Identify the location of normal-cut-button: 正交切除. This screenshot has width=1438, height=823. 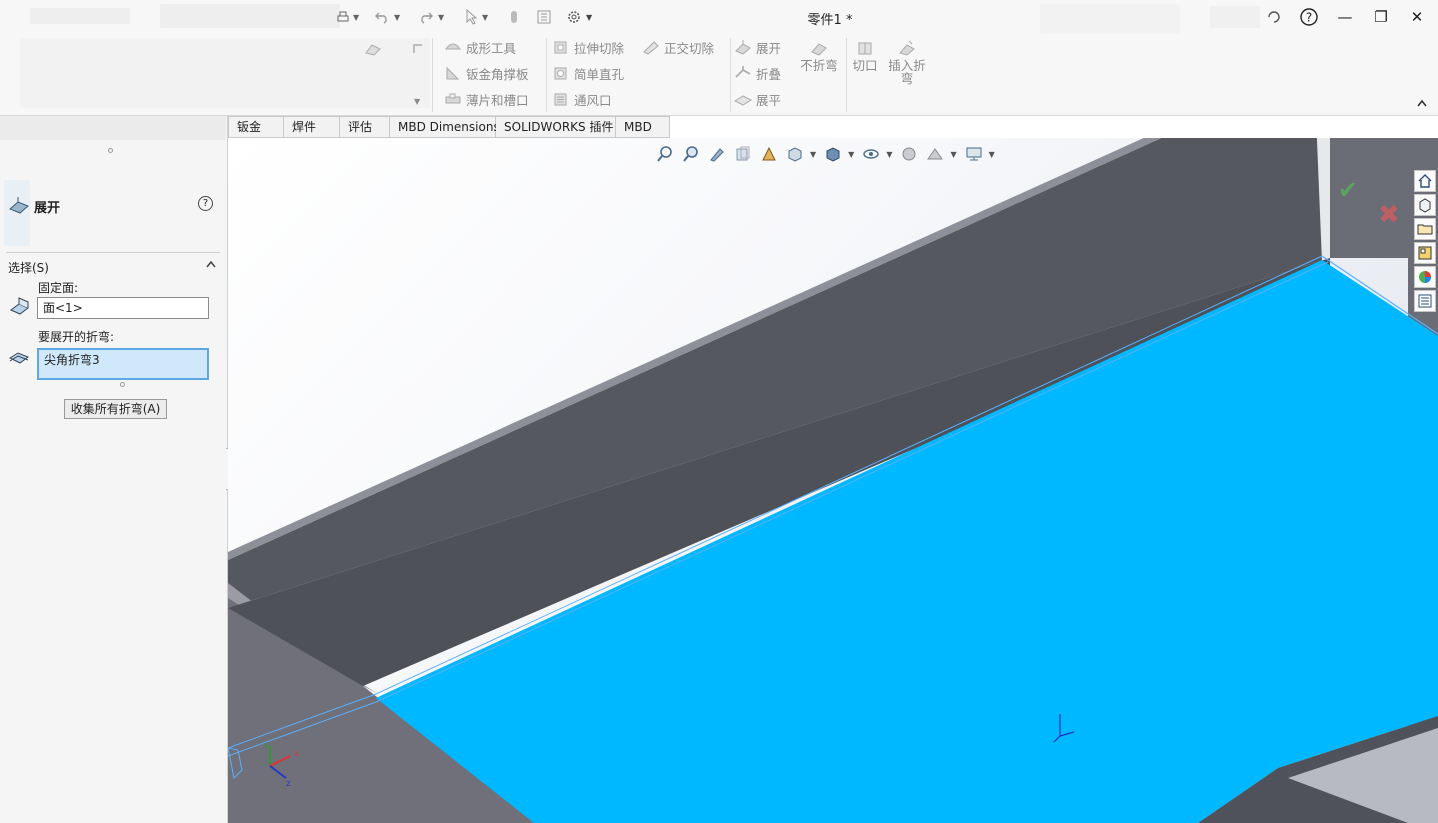
(678, 47).